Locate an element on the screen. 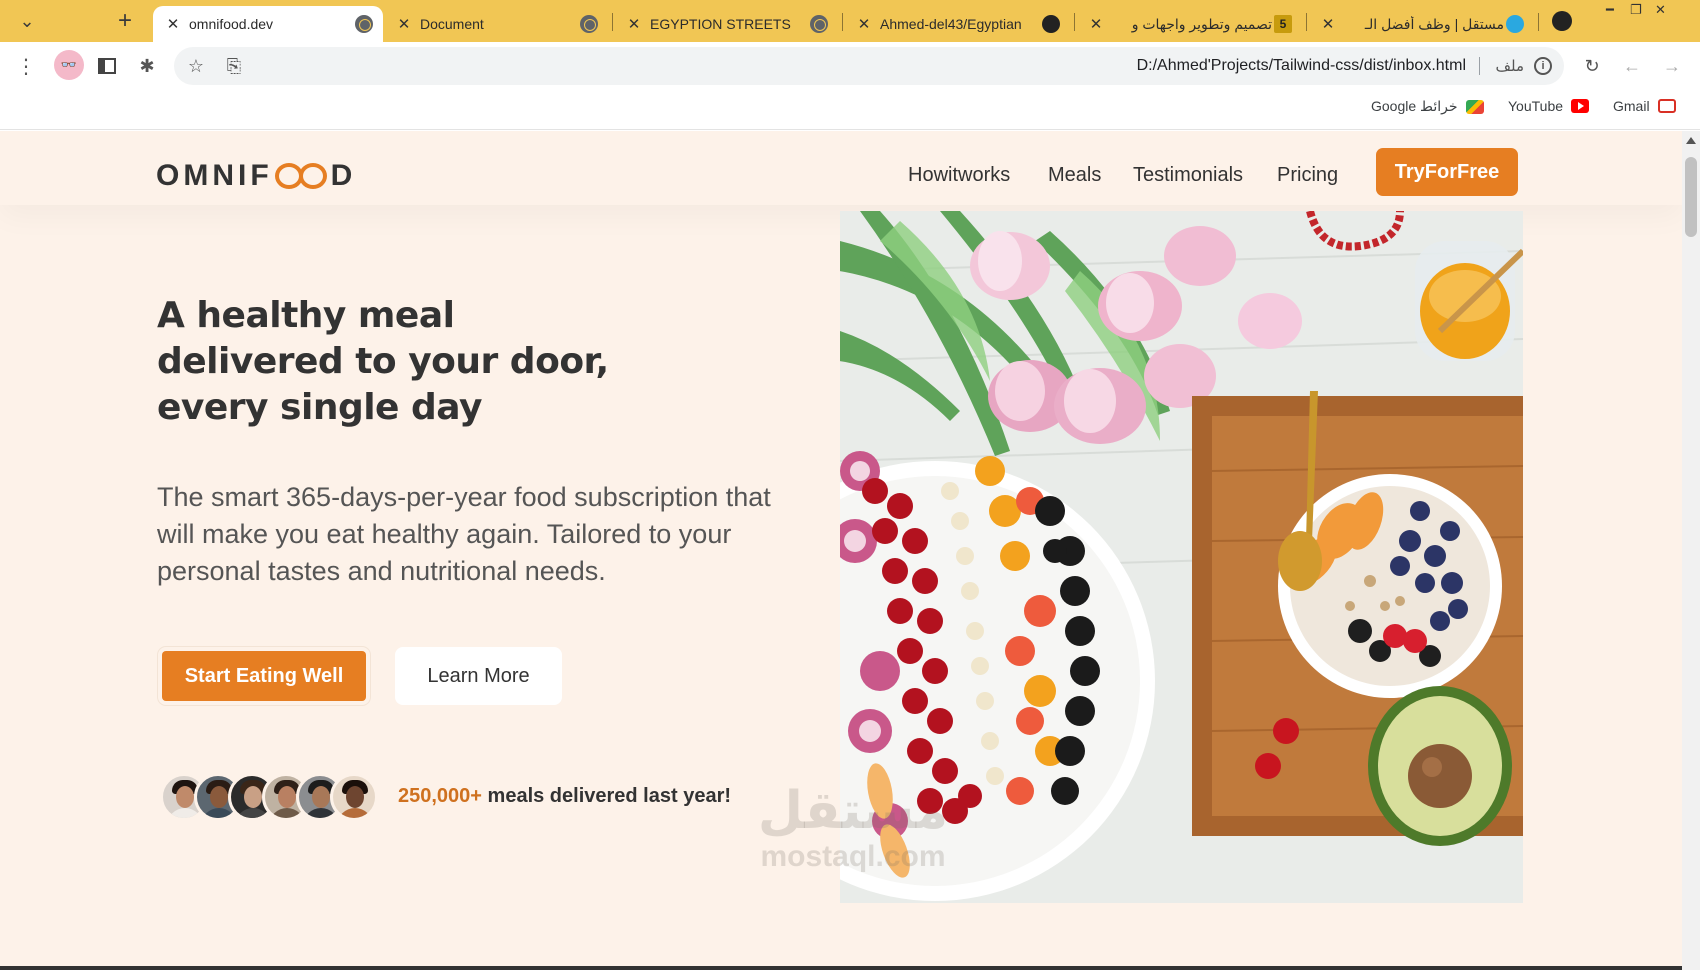 This screenshot has height=970, width=1700. bookmark-label: خرائط Google is located at coordinates (1414, 106).